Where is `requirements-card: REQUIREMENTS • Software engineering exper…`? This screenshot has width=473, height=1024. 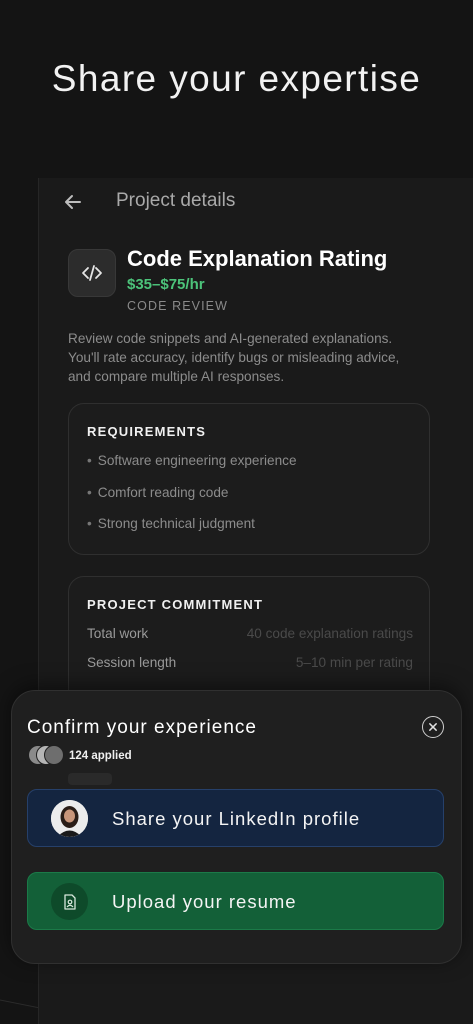 requirements-card: REQUIREMENTS • Software engineering exper… is located at coordinates (249, 479).